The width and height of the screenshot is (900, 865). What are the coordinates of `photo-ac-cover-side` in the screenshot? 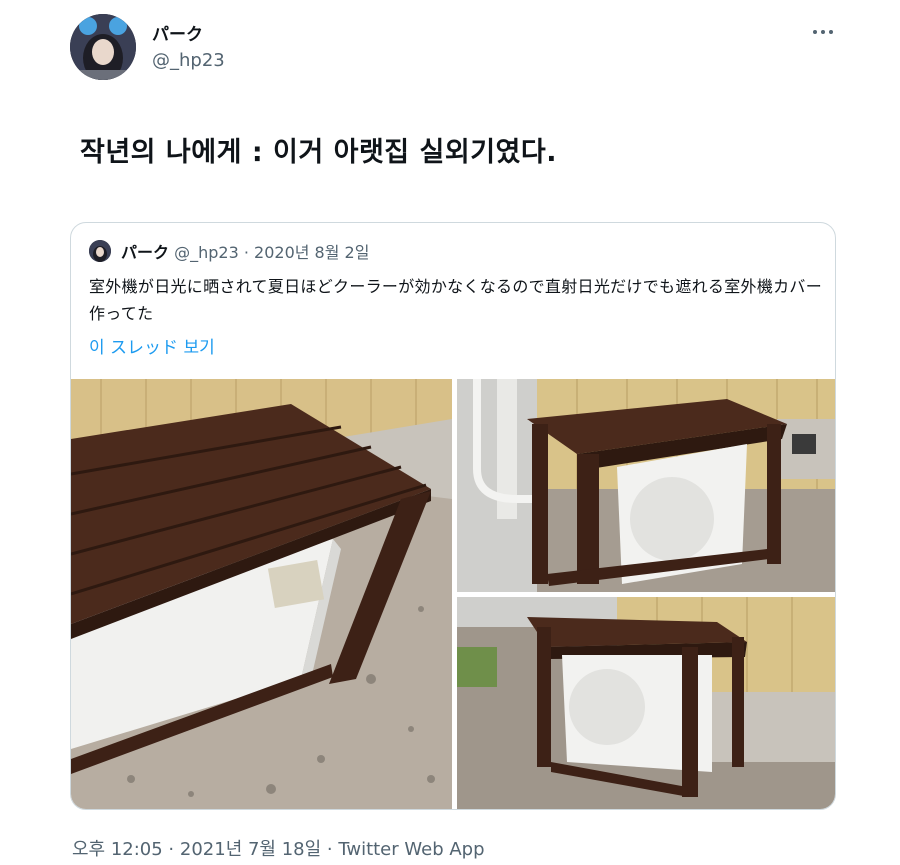 It's located at (646, 485).